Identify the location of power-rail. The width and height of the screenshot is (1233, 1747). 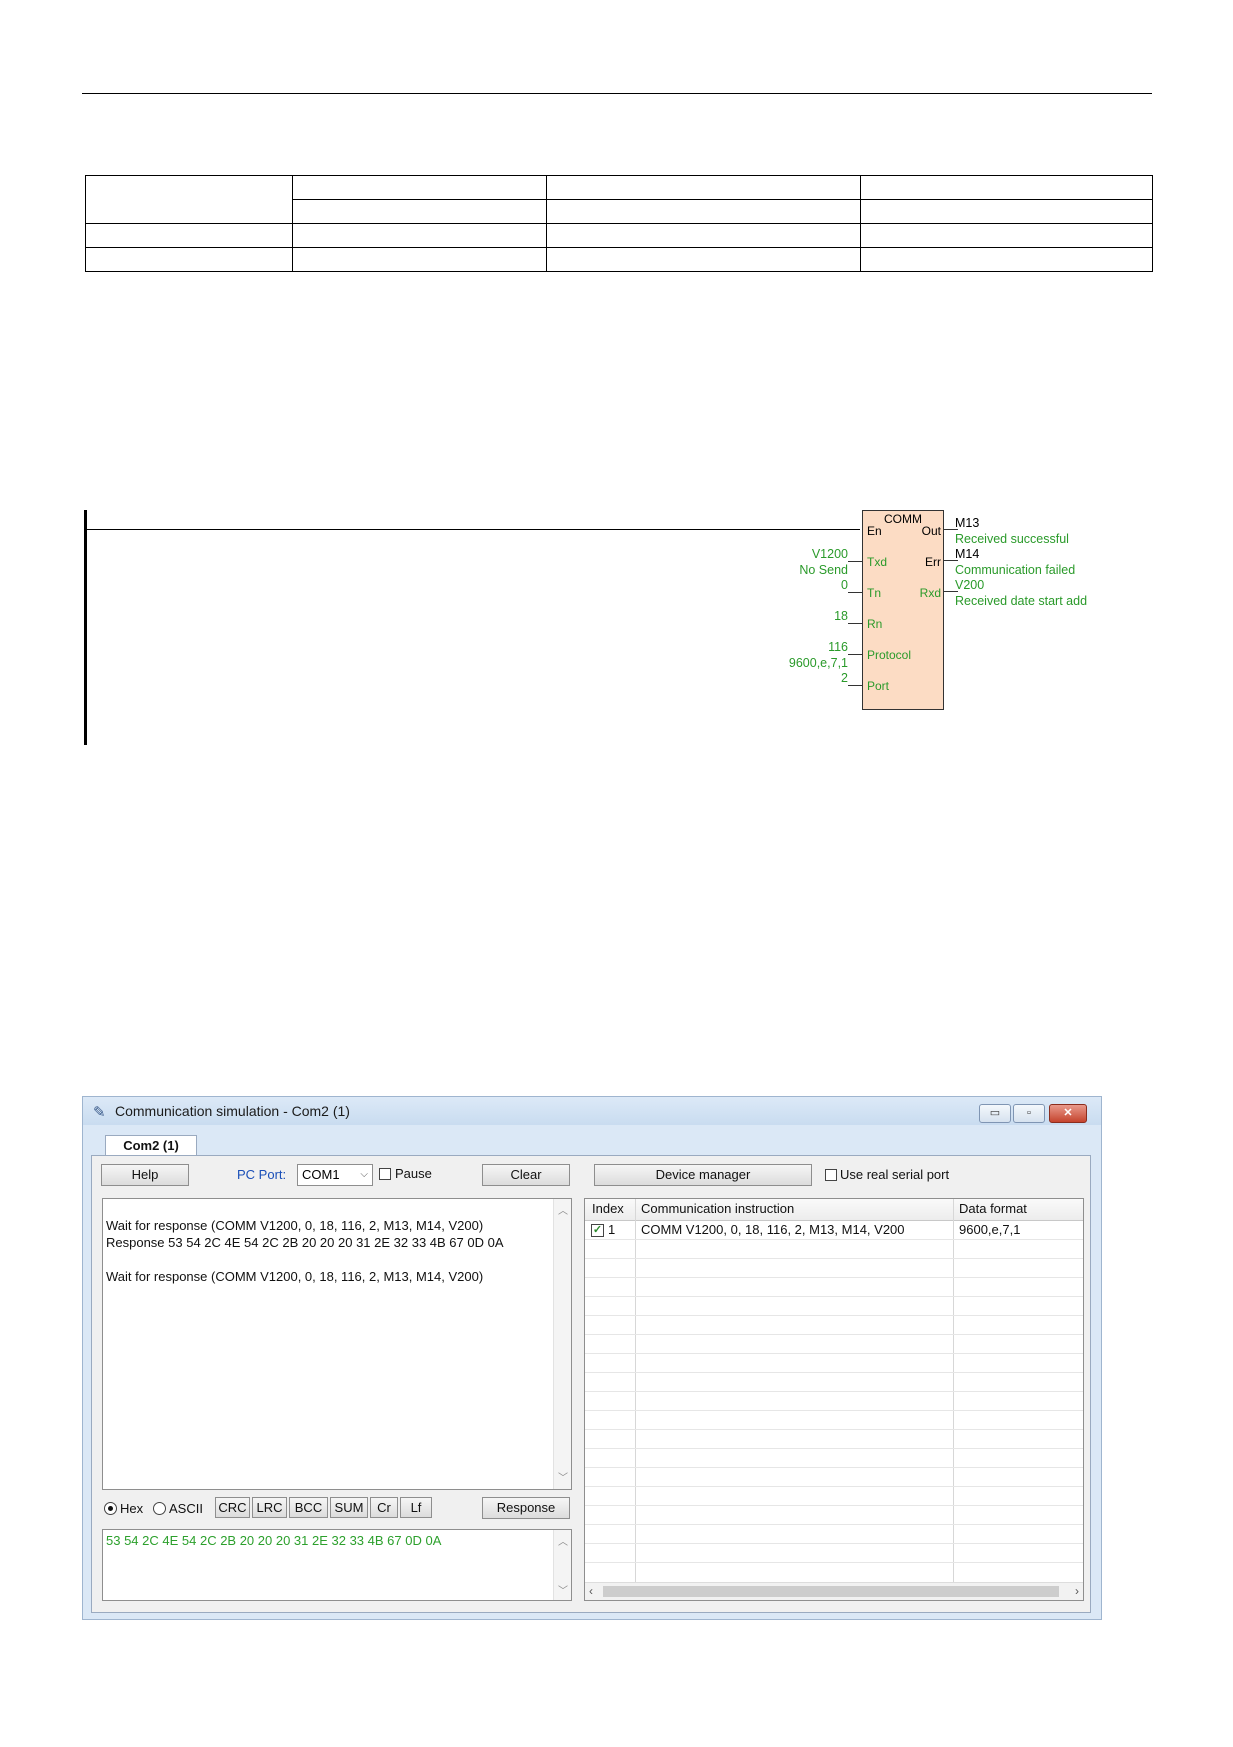
(85, 627).